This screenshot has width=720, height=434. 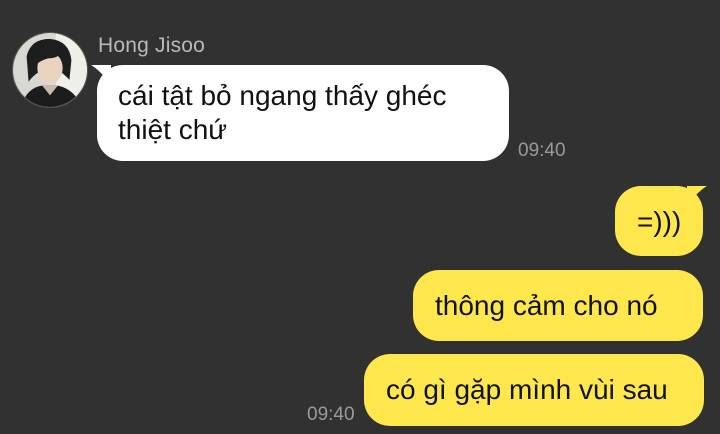 I want to click on incoming-message-bubble: cái tật bỏ ngang thấy ghéc thiệt chứ, so click(x=300, y=113).